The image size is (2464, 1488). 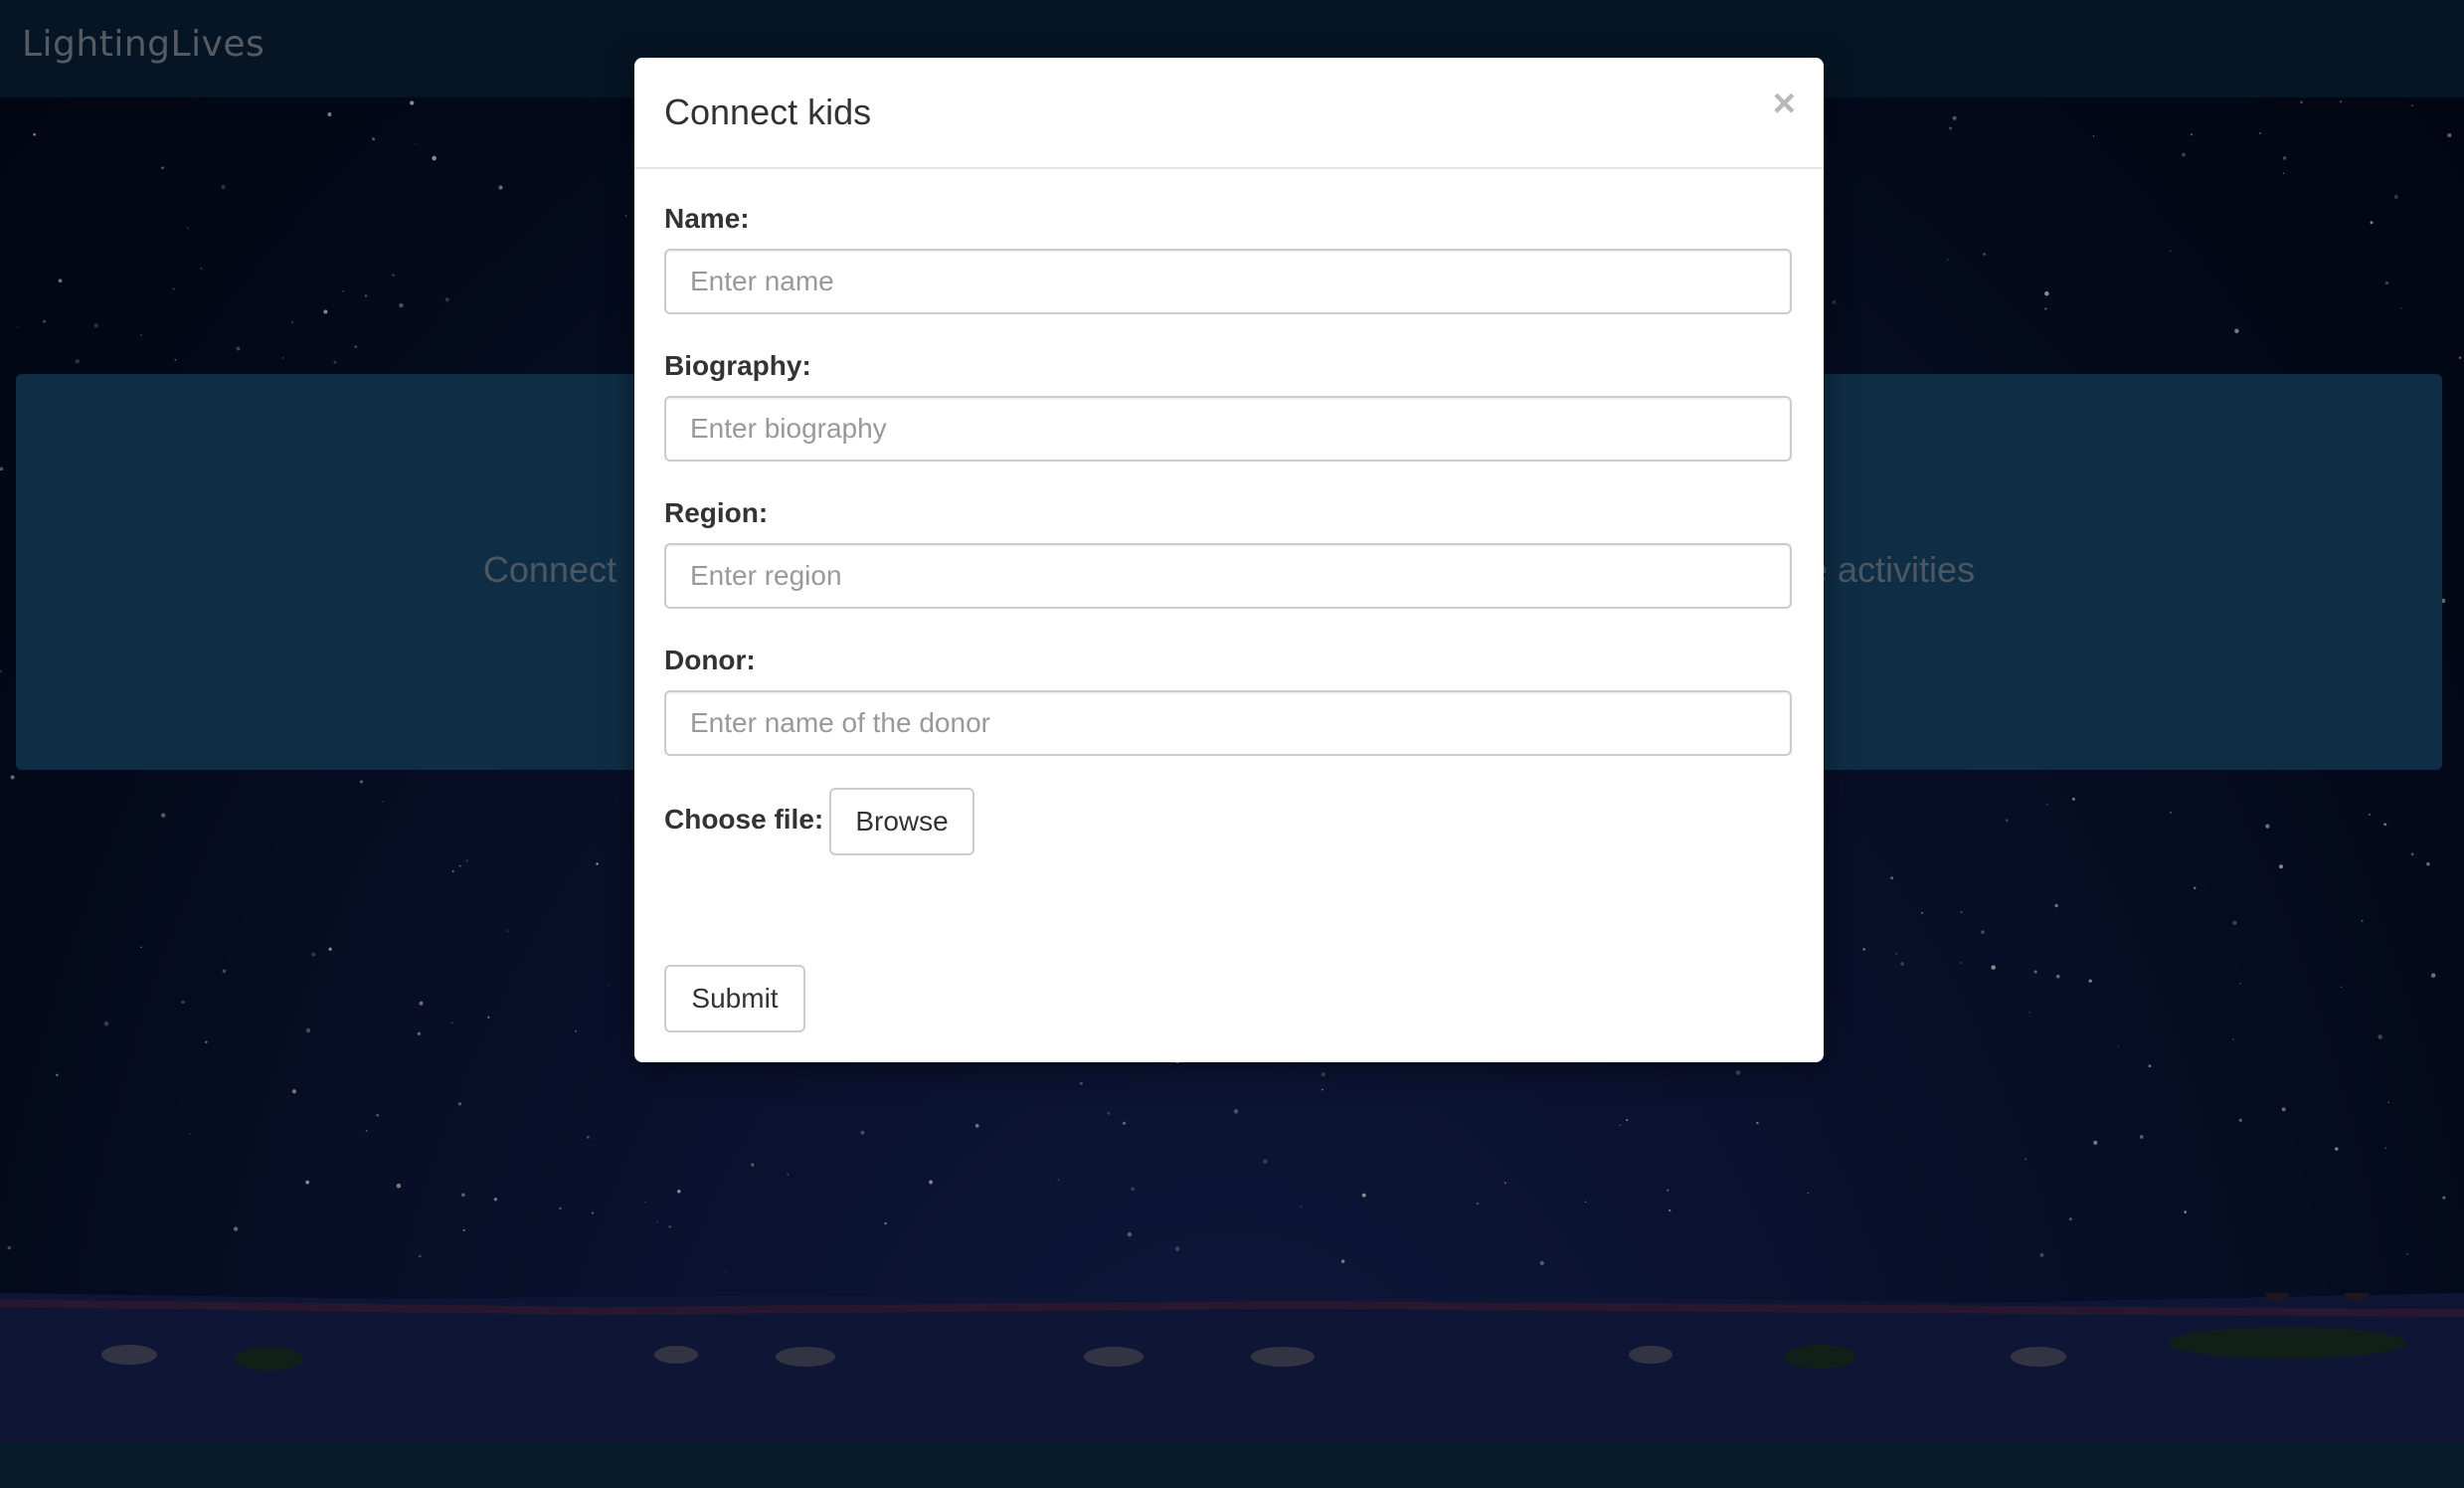 What do you see at coordinates (710, 660) in the screenshot?
I see `donor-label: Donor:` at bounding box center [710, 660].